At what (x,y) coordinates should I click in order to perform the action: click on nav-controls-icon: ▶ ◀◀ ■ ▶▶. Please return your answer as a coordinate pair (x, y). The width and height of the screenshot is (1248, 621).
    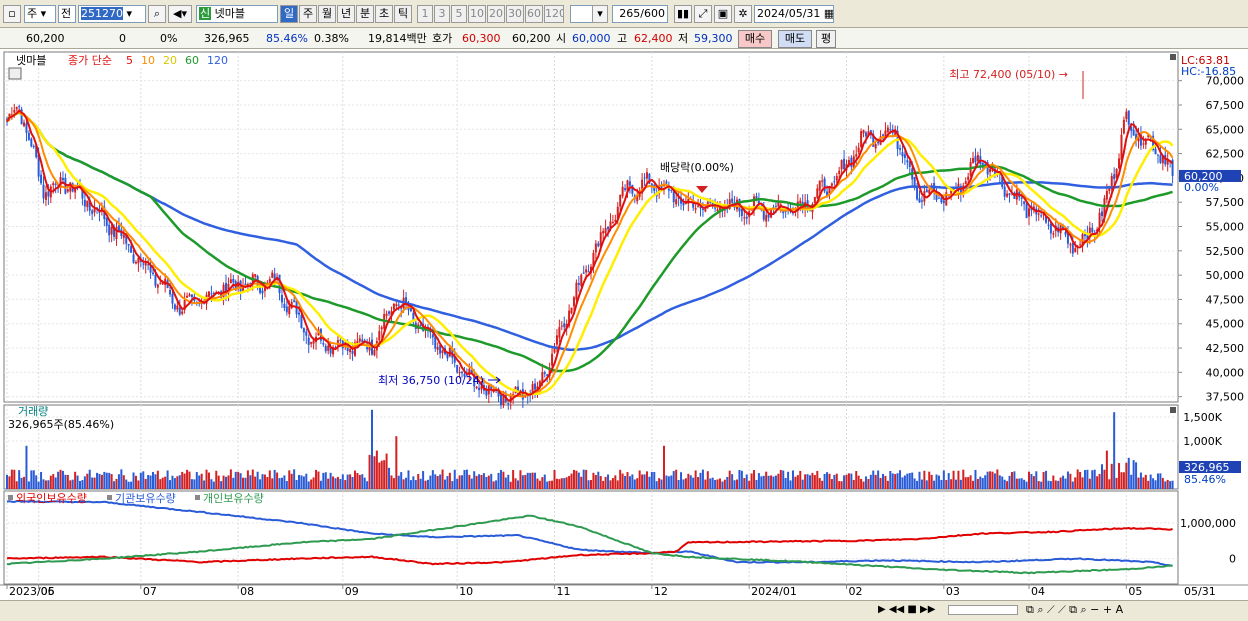
    Looking at the image, I should click on (906, 609).